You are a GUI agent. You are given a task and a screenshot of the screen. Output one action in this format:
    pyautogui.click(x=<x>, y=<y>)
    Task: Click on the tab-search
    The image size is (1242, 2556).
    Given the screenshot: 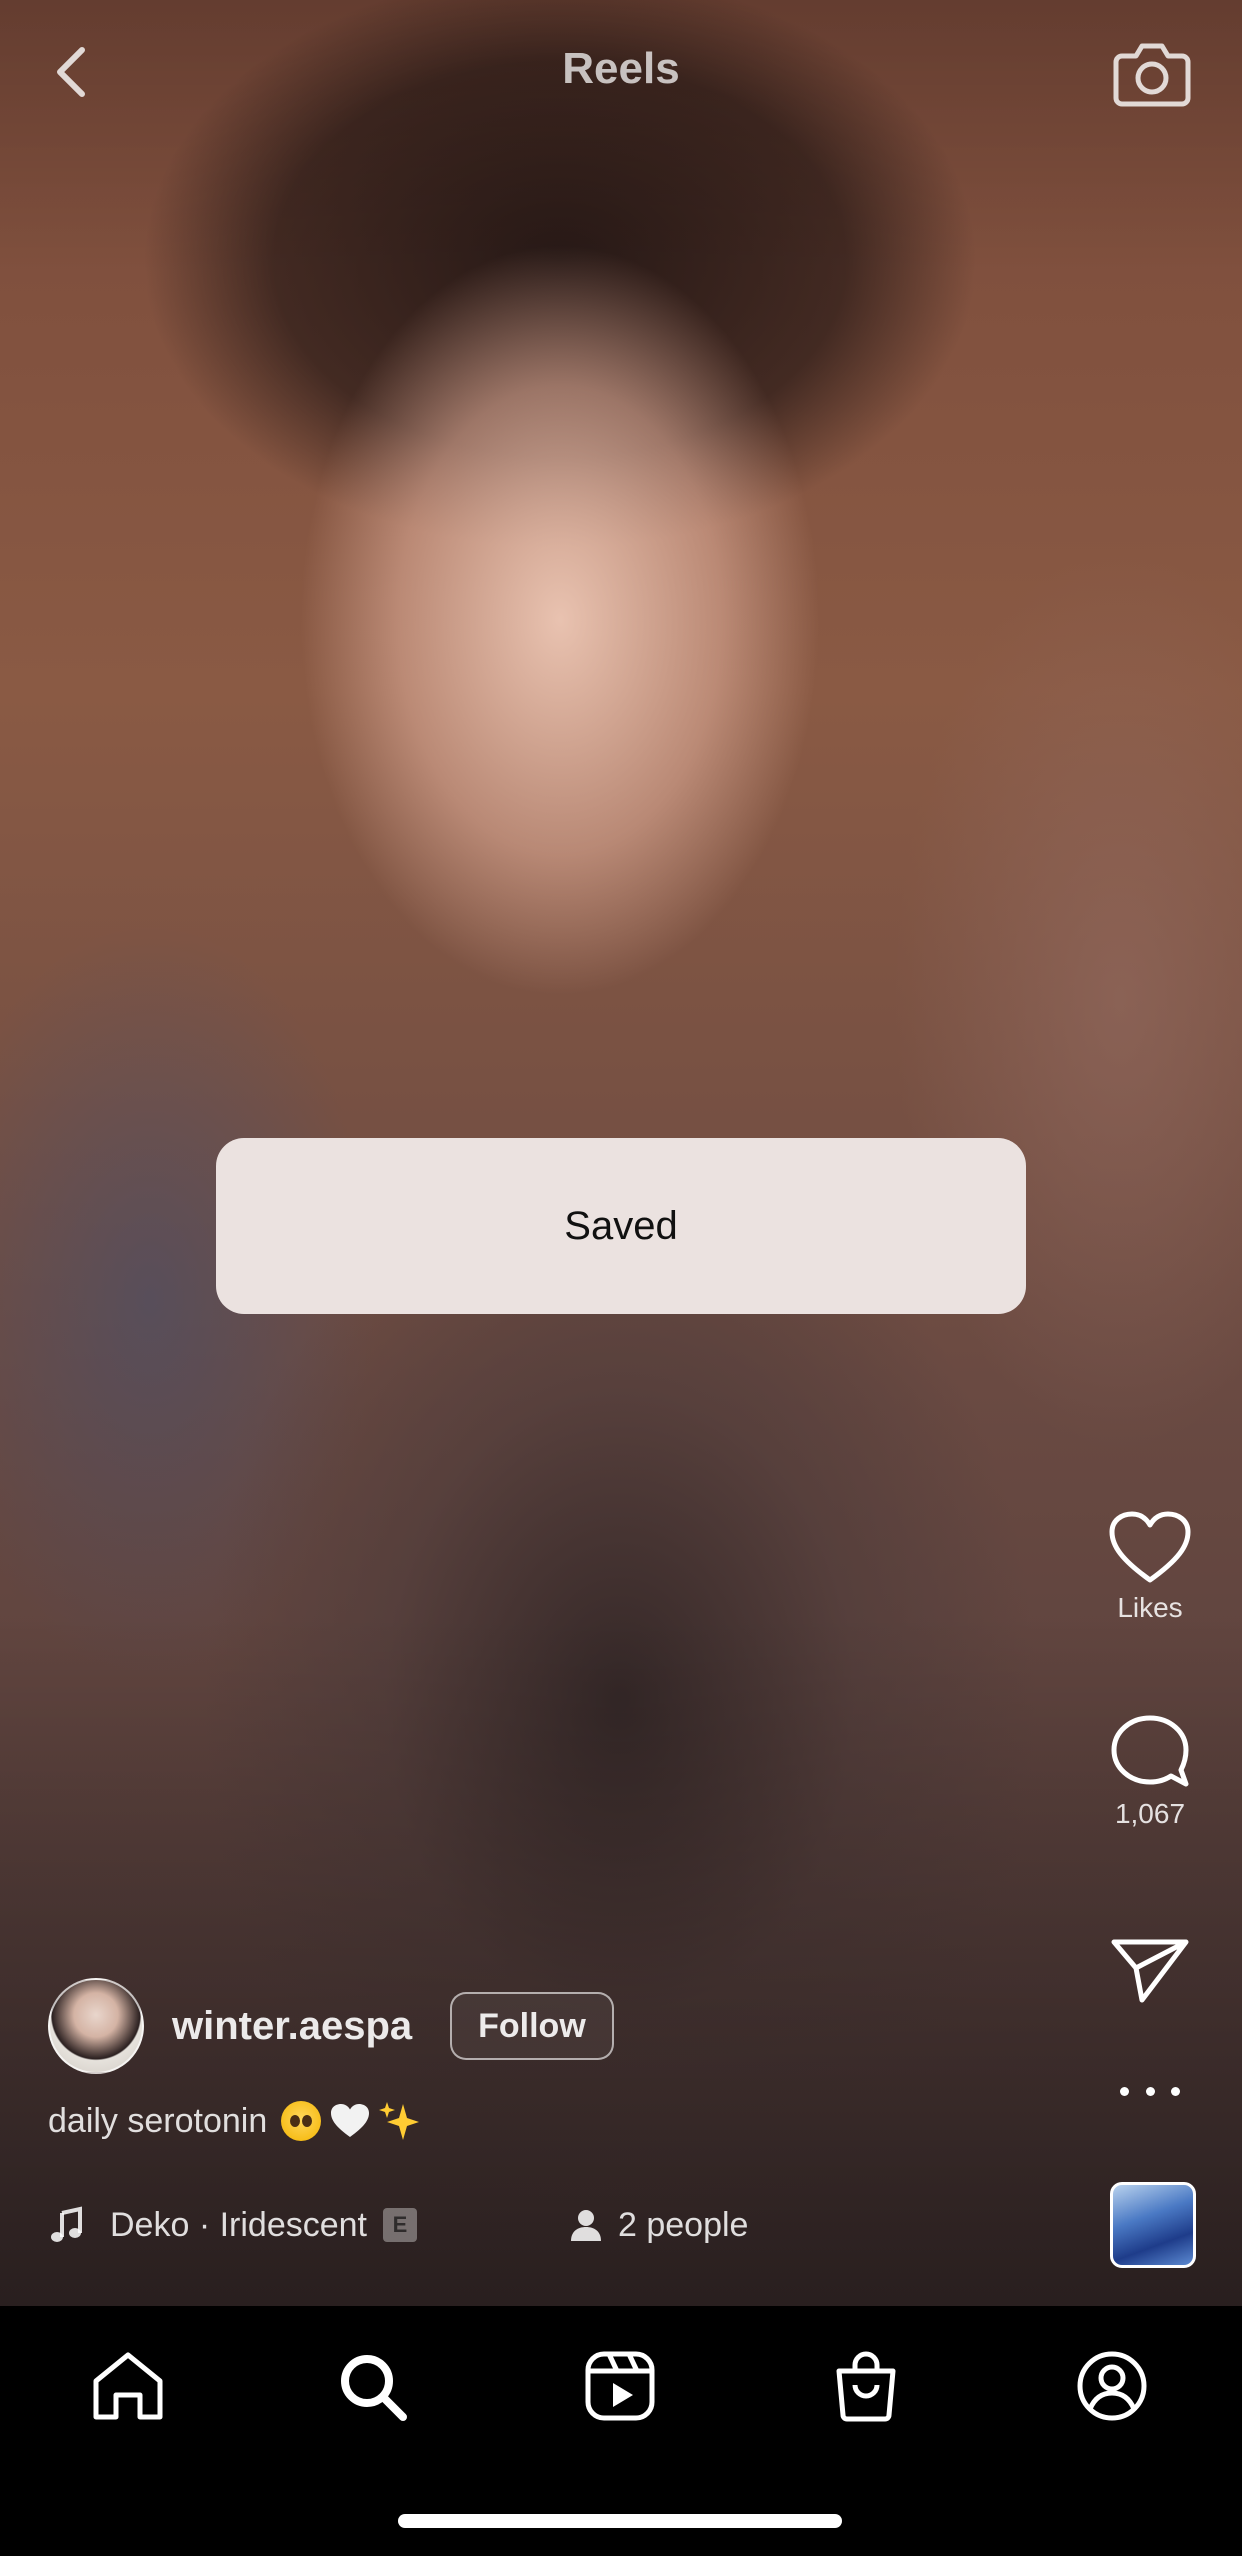 What is the action you would take?
    pyautogui.click(x=372, y=2386)
    